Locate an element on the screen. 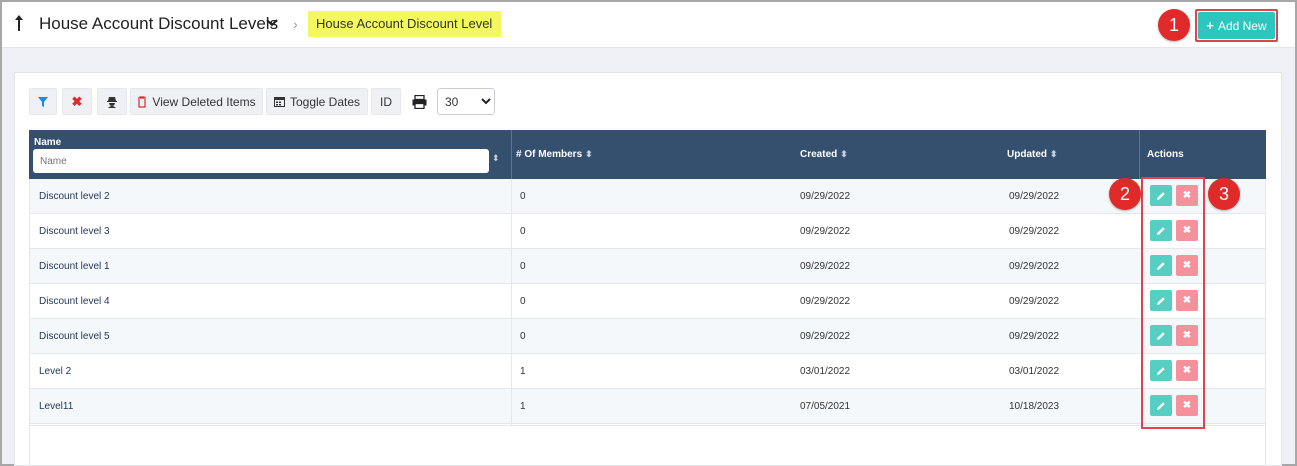 The image size is (1297, 466). add-new-label: Add New is located at coordinates (1242, 25).